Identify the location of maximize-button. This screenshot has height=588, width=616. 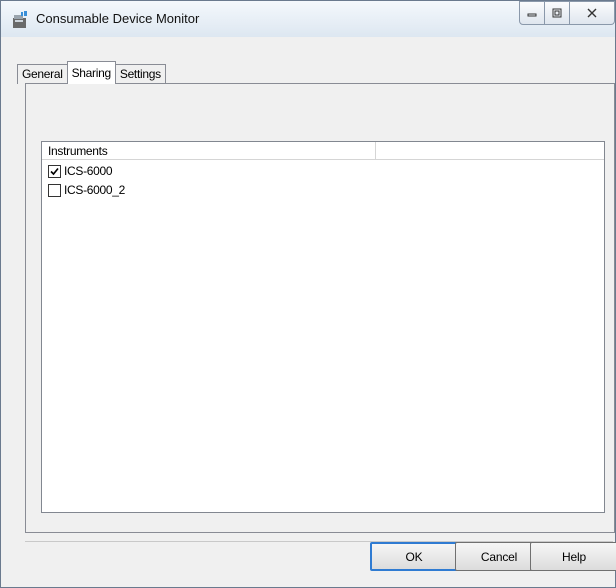
(557, 13).